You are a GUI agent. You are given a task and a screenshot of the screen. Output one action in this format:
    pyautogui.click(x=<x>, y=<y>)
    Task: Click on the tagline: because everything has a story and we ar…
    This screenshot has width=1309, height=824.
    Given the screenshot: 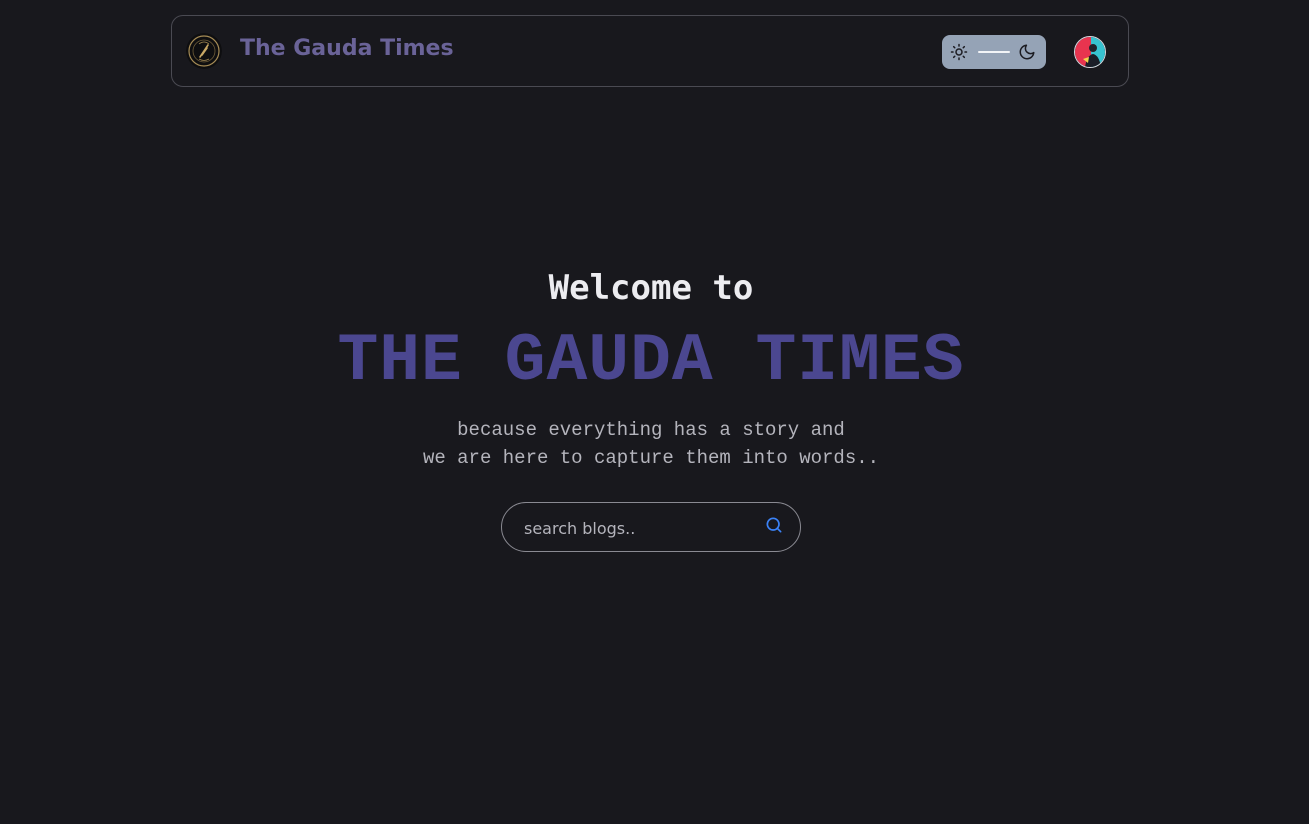 What is the action you would take?
    pyautogui.click(x=651, y=444)
    